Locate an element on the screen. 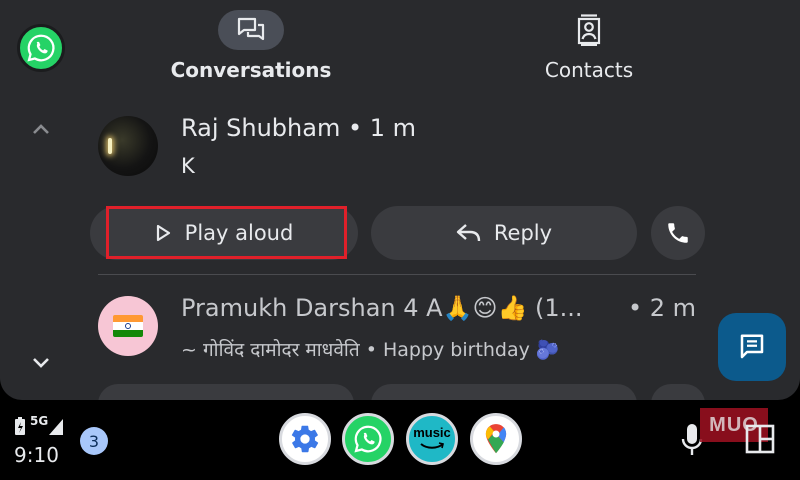 Image resolution: width=800 pixels, height=480 pixels. reply-button: Reply is located at coordinates (504, 233).